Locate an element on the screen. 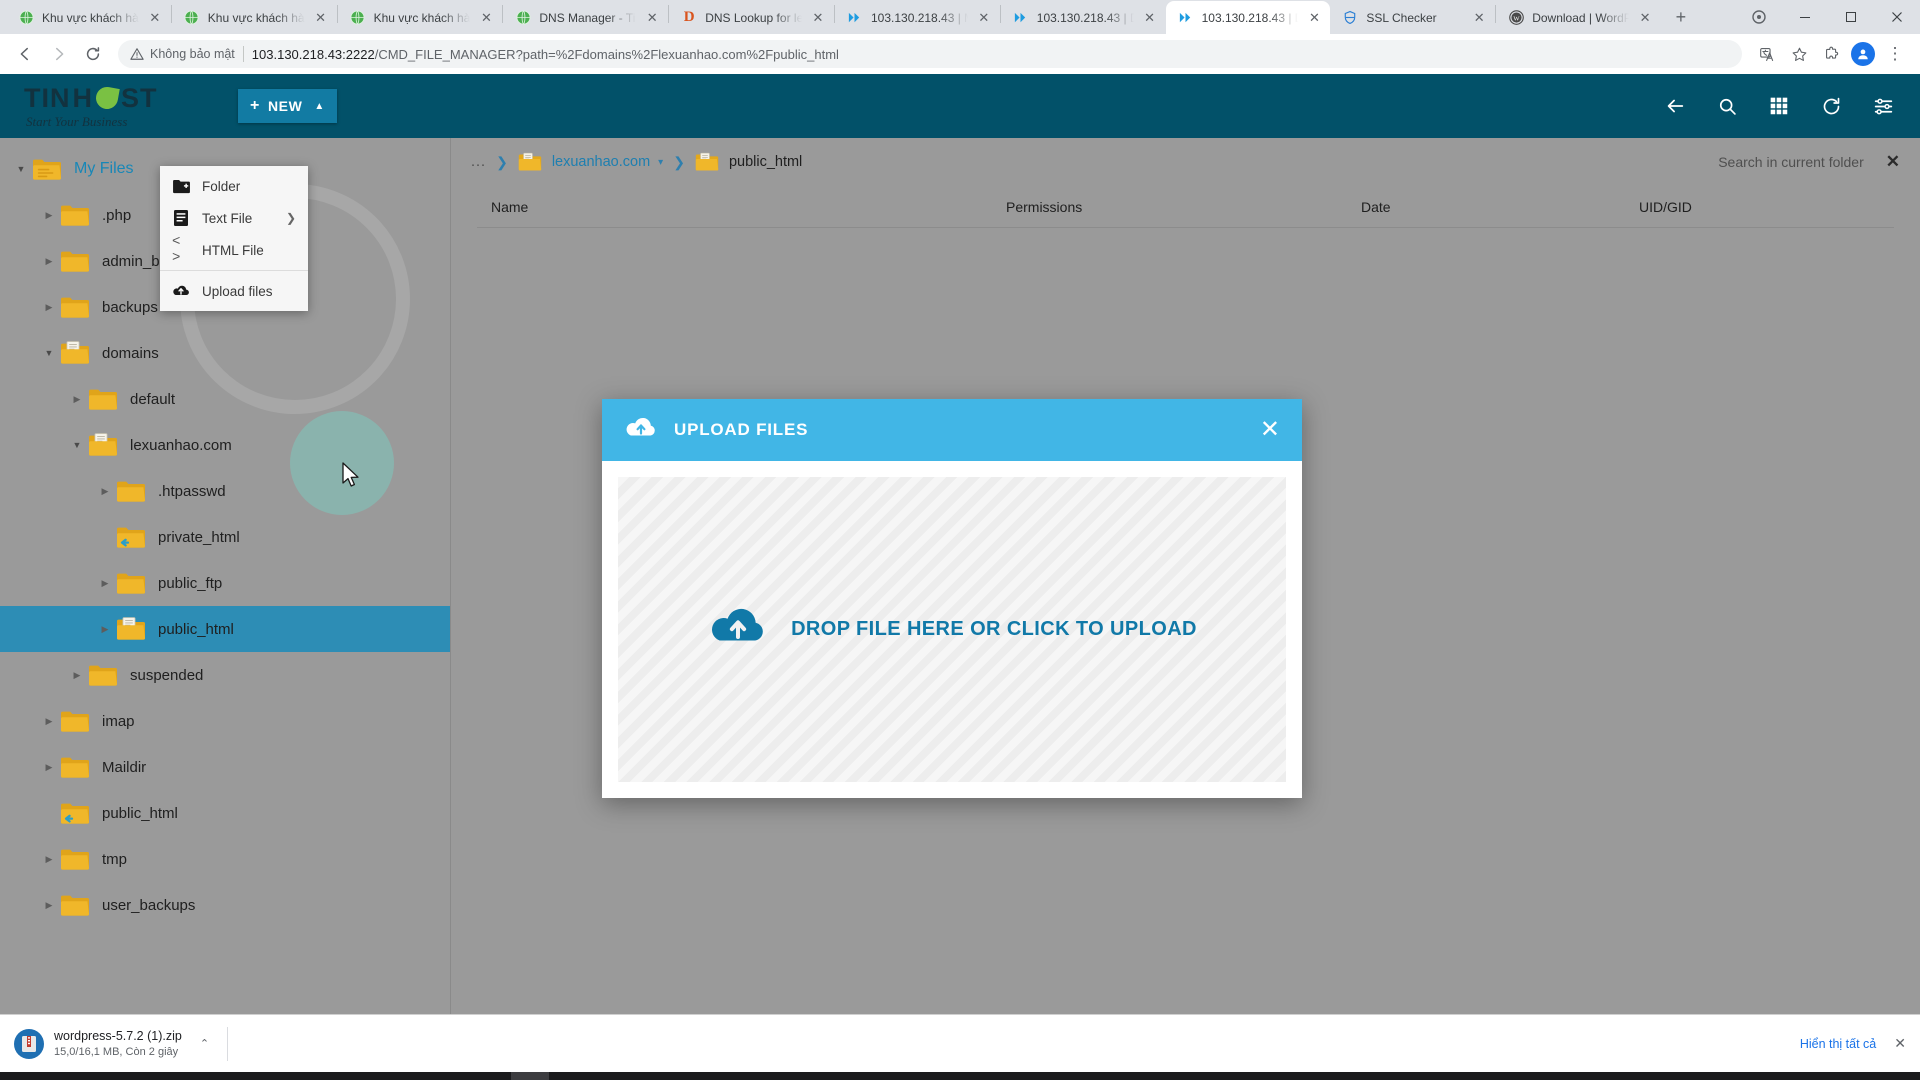 This screenshot has height=1080, width=1920. new-button: + NEW ▲ is located at coordinates (287, 106).